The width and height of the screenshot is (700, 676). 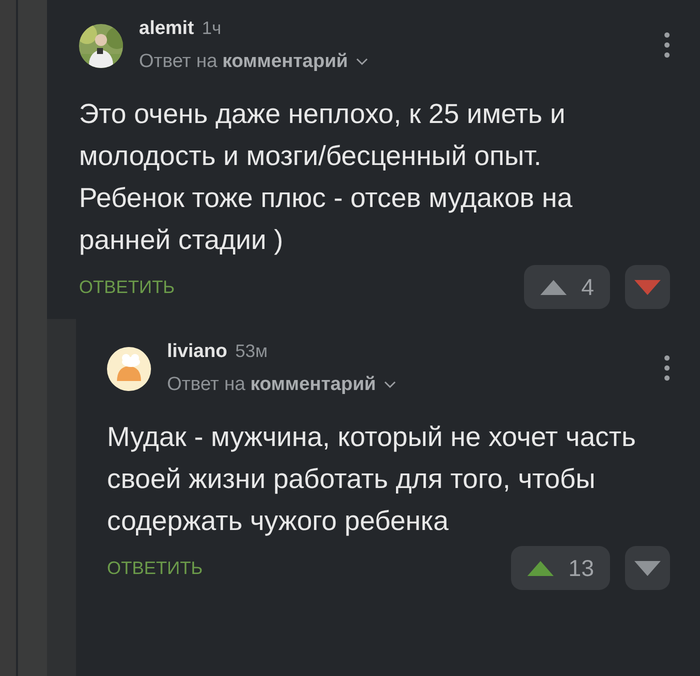 What do you see at coordinates (560, 568) in the screenshot?
I see `upvote-button: 13` at bounding box center [560, 568].